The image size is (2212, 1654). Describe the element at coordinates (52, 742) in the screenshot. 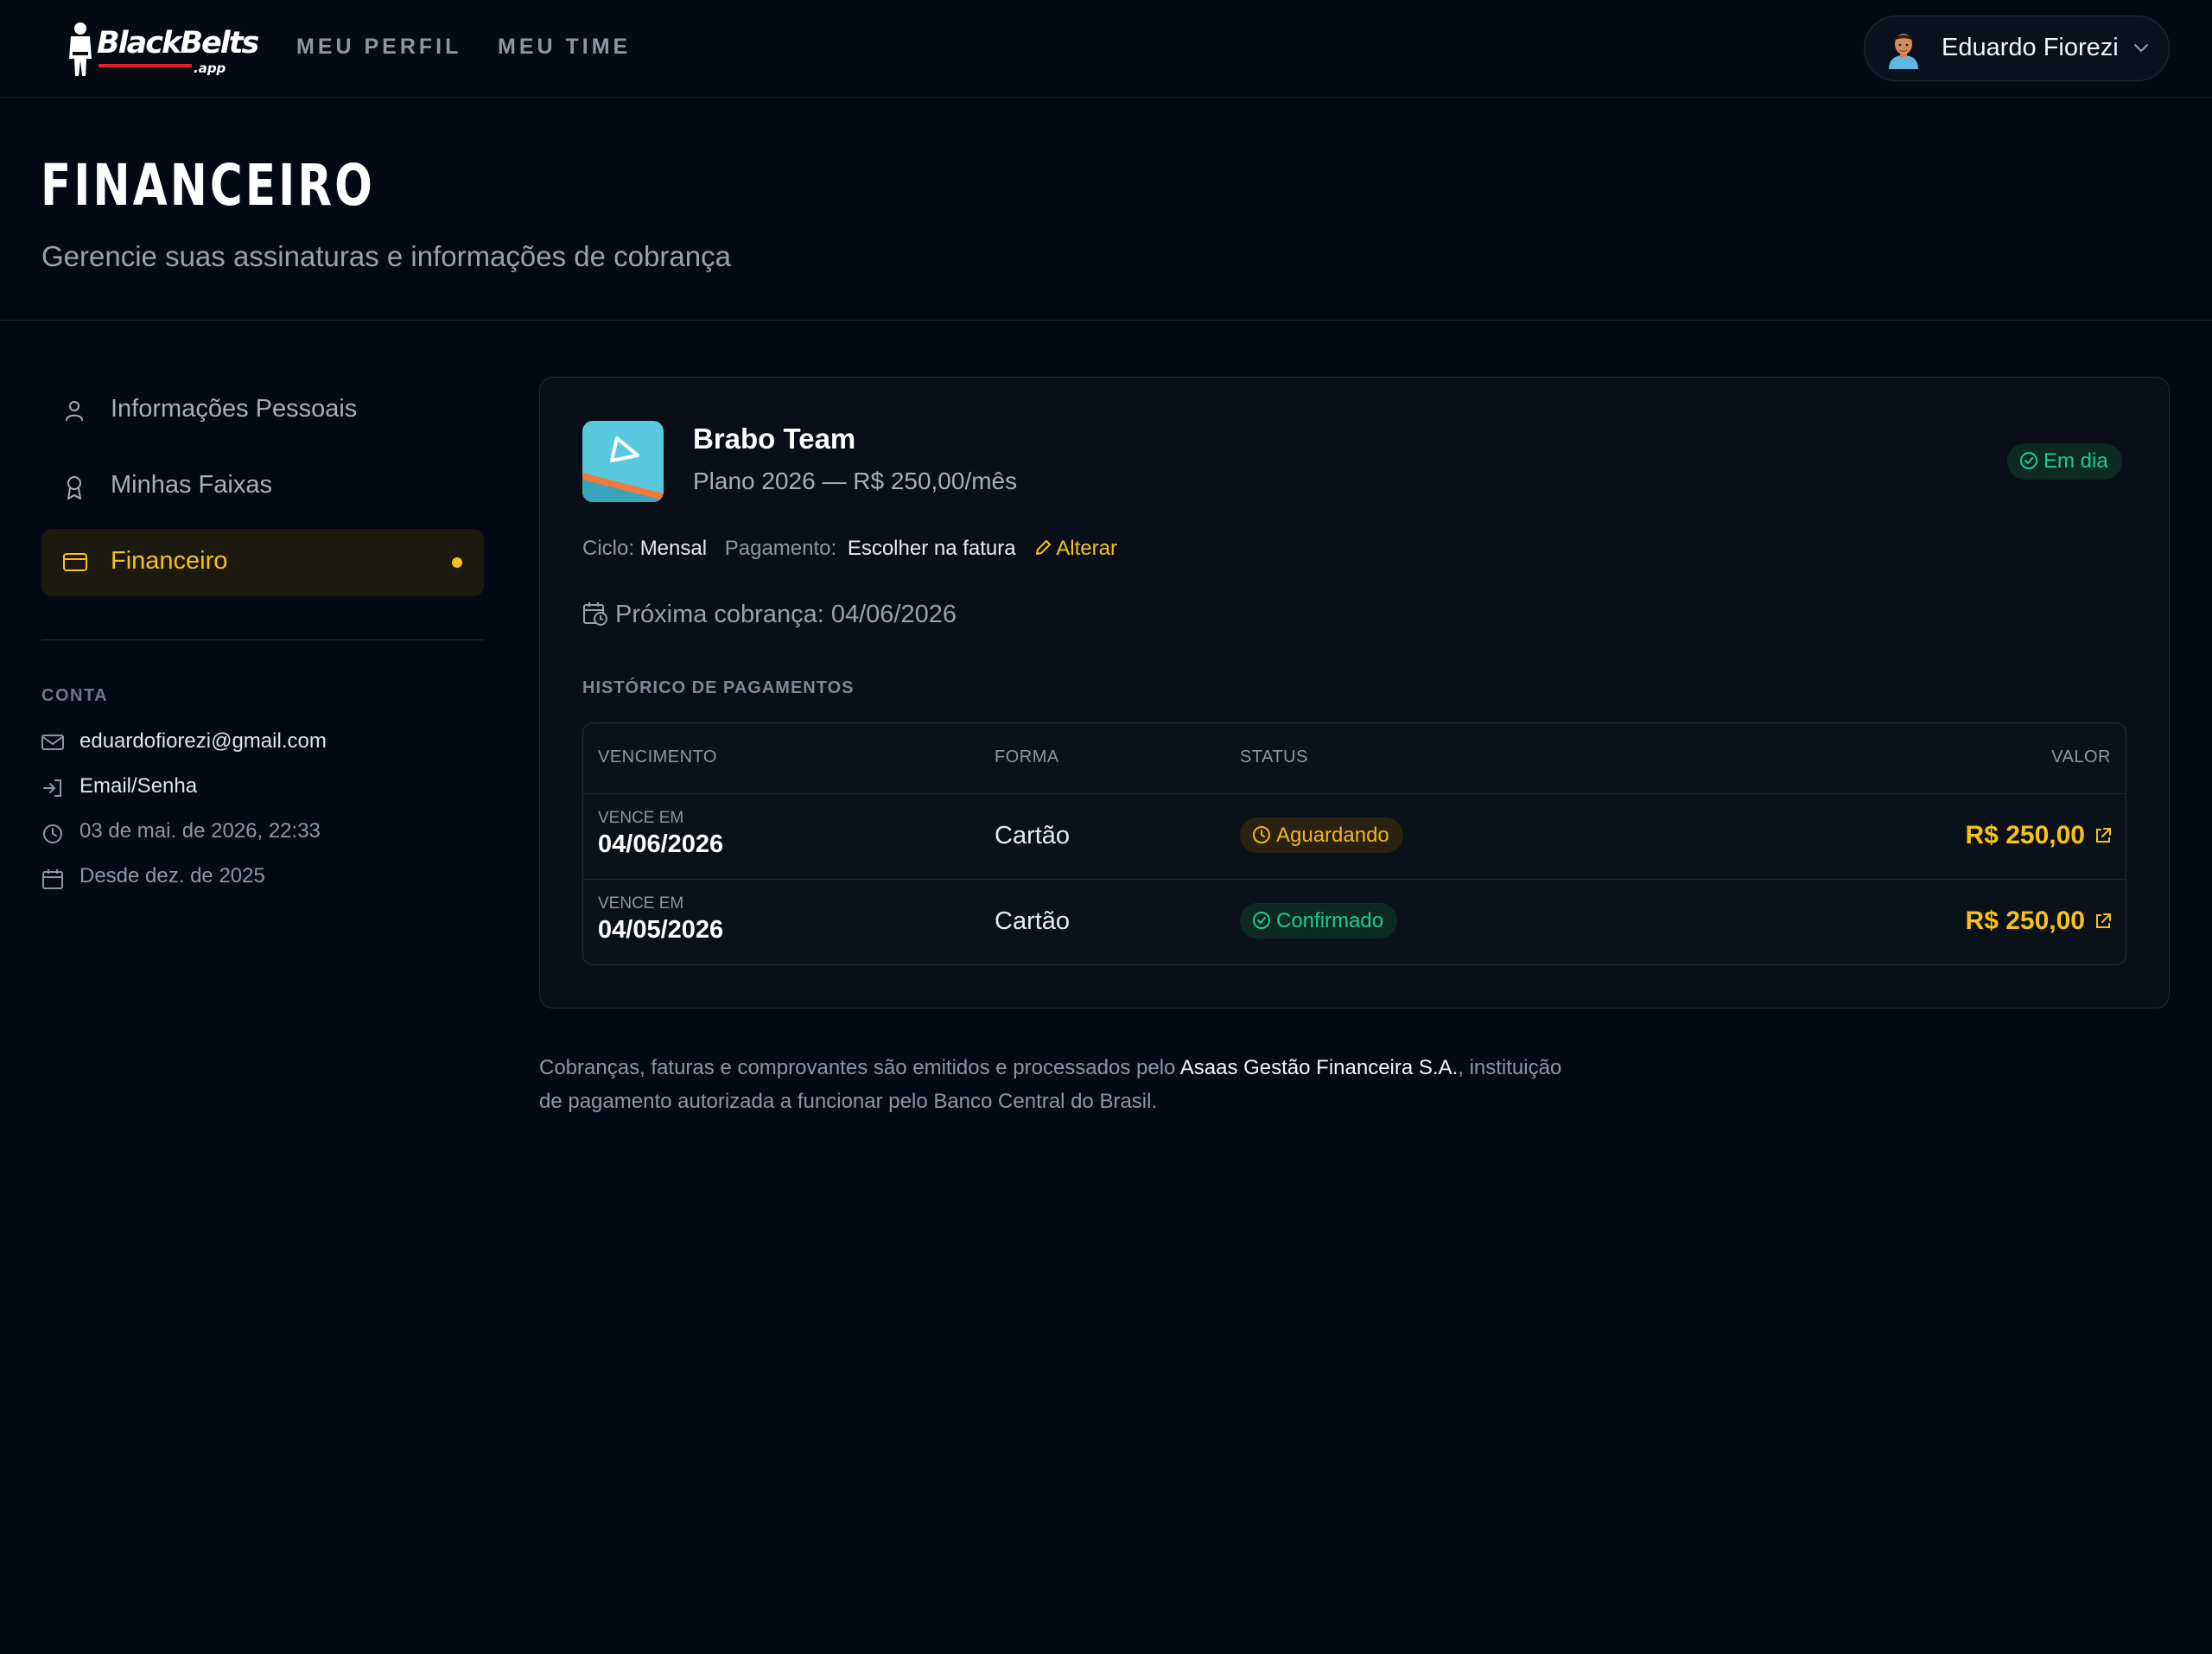

I see `mail-icon` at that location.